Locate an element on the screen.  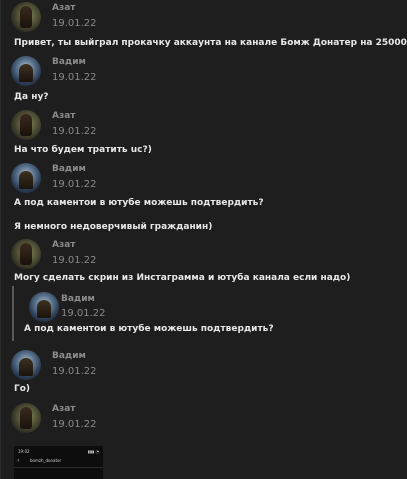
divider is located at coordinates (58, 467).